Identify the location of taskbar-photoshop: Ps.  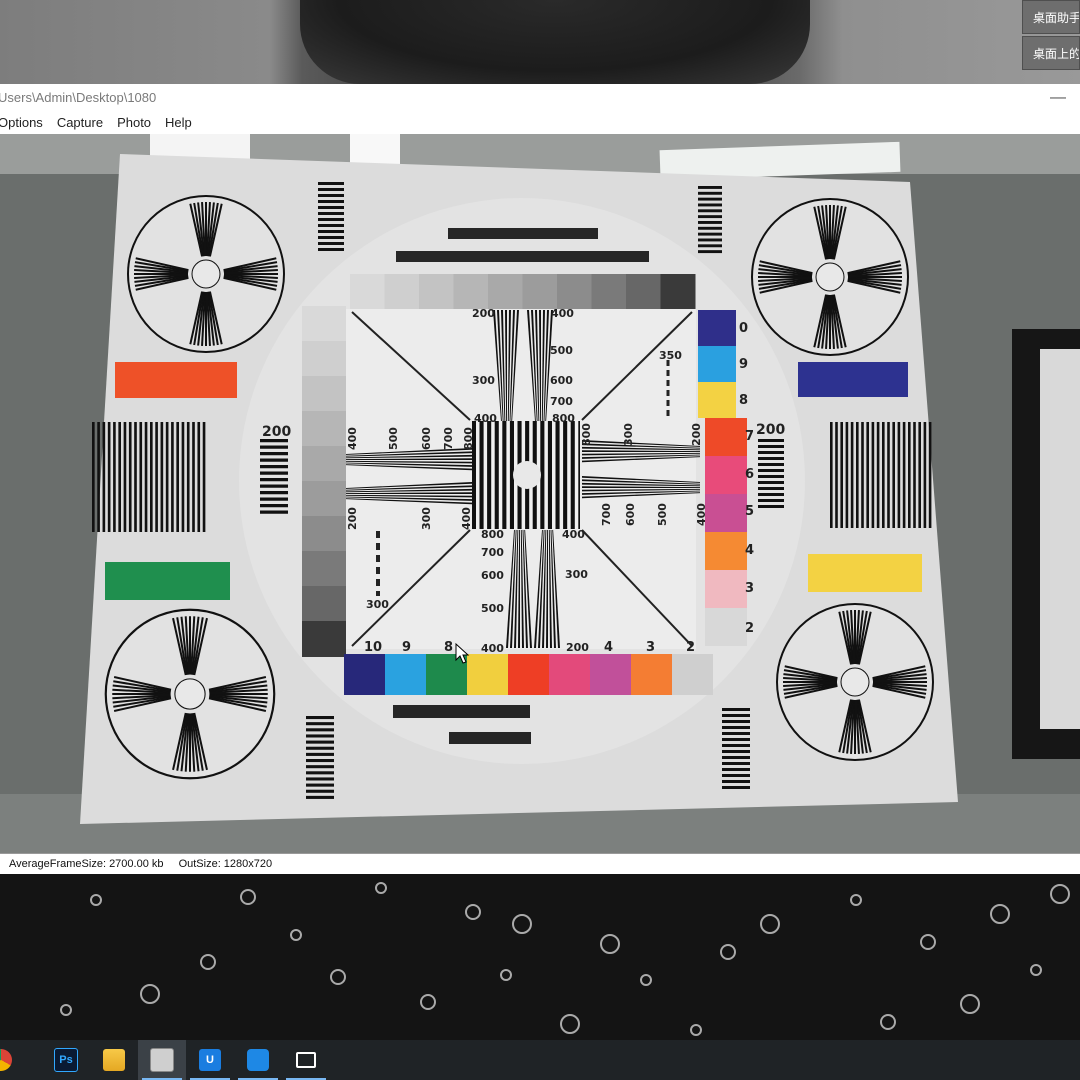
(66, 1060).